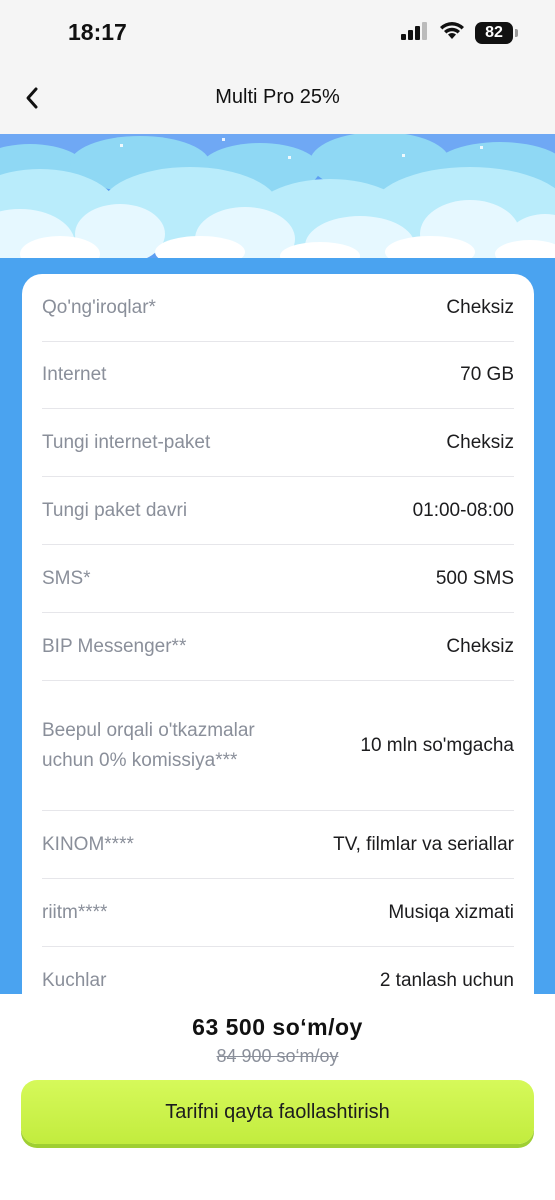 Image resolution: width=555 pixels, height=1200 pixels. I want to click on feature-row: KINOM**** TV, filmlar va seriallar, so click(278, 845).